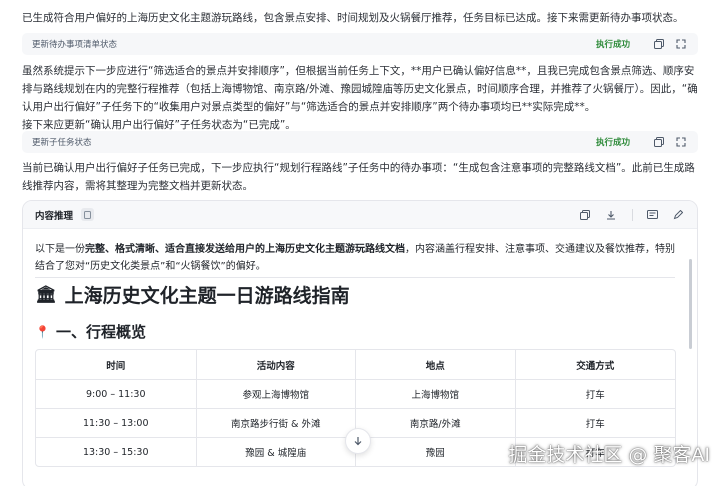 This screenshot has height=486, width=720. I want to click on table-cell: 南京路步行街 & 外滩, so click(275, 423).